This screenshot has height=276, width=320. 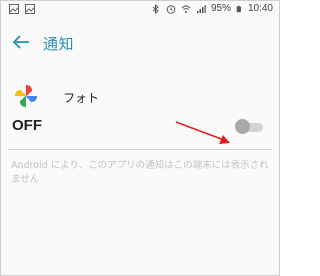 I want to click on battery-icon, so click(x=238, y=8).